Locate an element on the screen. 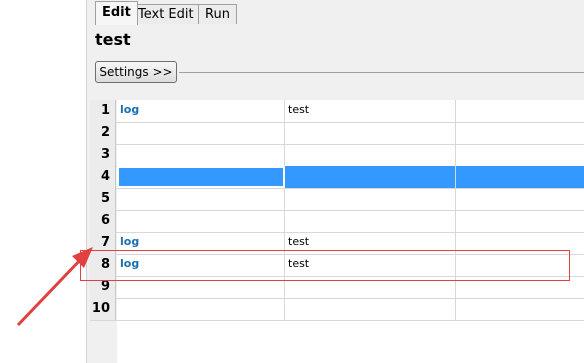 The image size is (584, 363). annotation-arrow is located at coordinates (54, 287).